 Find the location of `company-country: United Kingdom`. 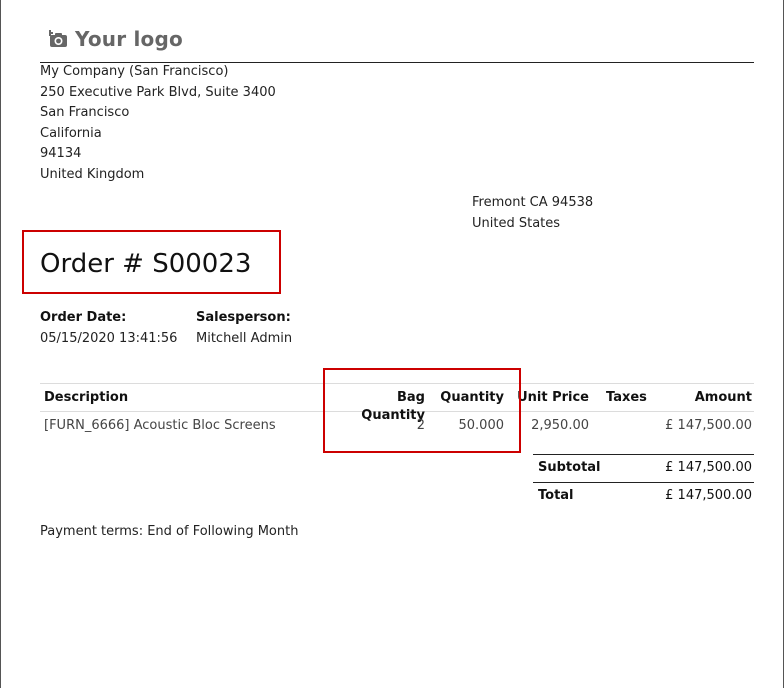

company-country: United Kingdom is located at coordinates (92, 174).